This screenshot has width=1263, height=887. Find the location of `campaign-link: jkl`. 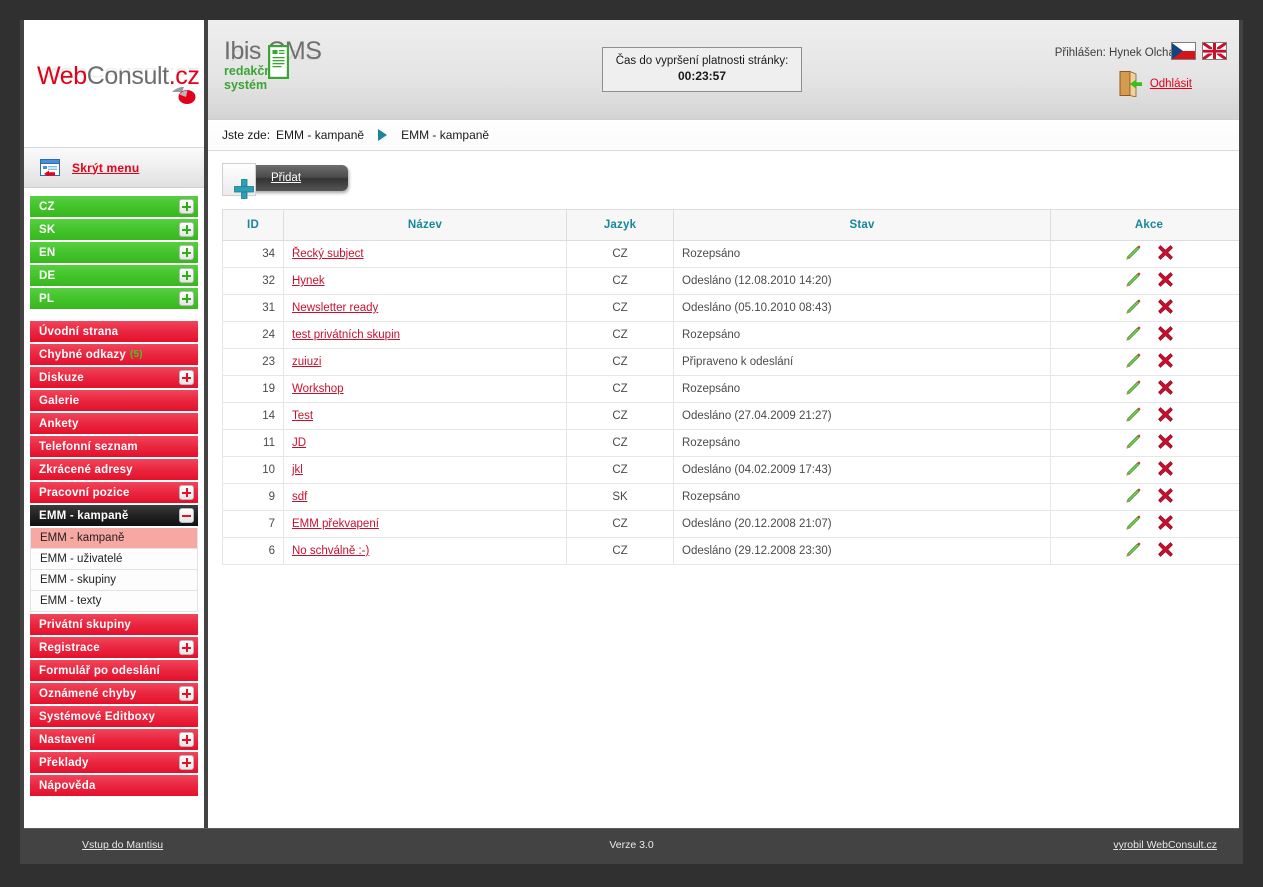

campaign-link: jkl is located at coordinates (297, 470).